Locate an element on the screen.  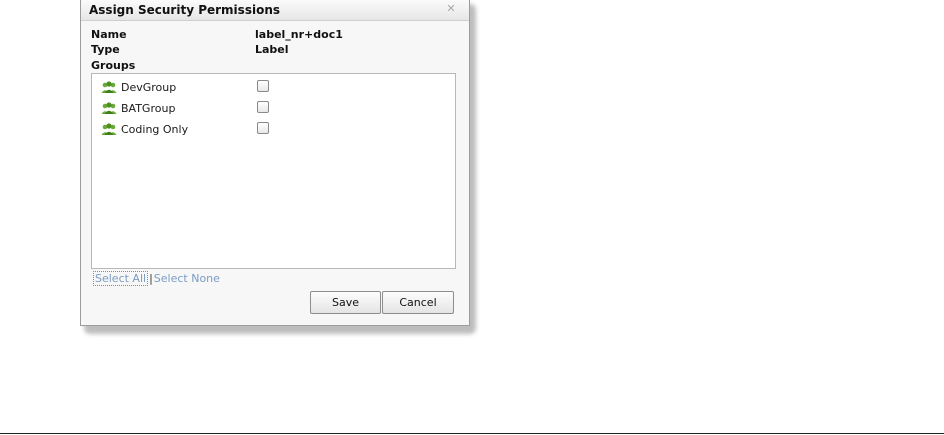
dialog-title: Assign Security Permissions is located at coordinates (184, 10).